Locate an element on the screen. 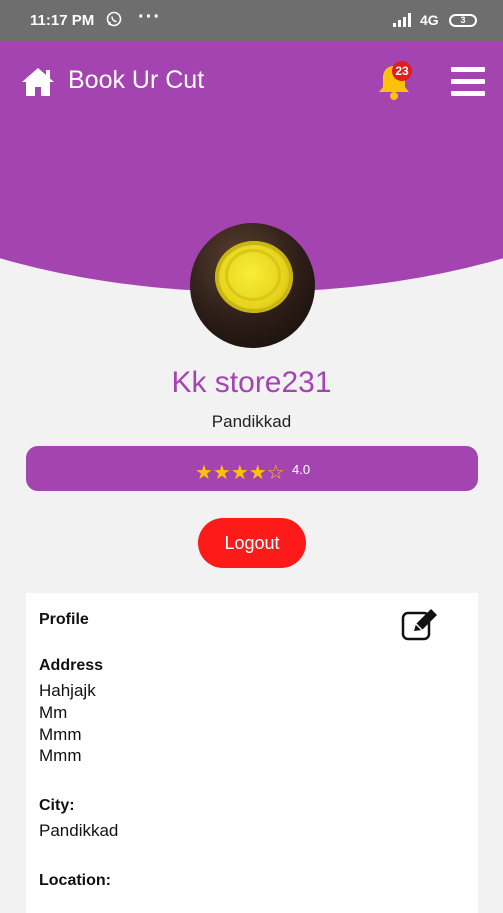  rating-stars-icon: ★★★★☆ is located at coordinates (240, 473).